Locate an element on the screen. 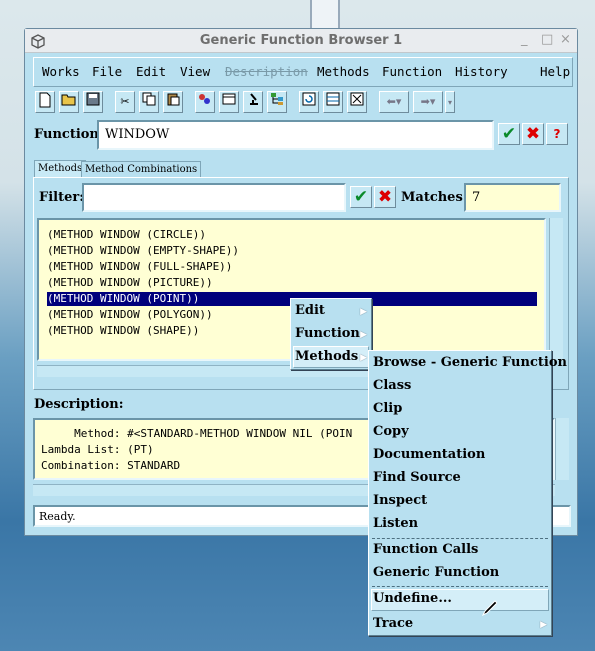 The image size is (595, 651). cut-icon: ✂ is located at coordinates (125, 102).